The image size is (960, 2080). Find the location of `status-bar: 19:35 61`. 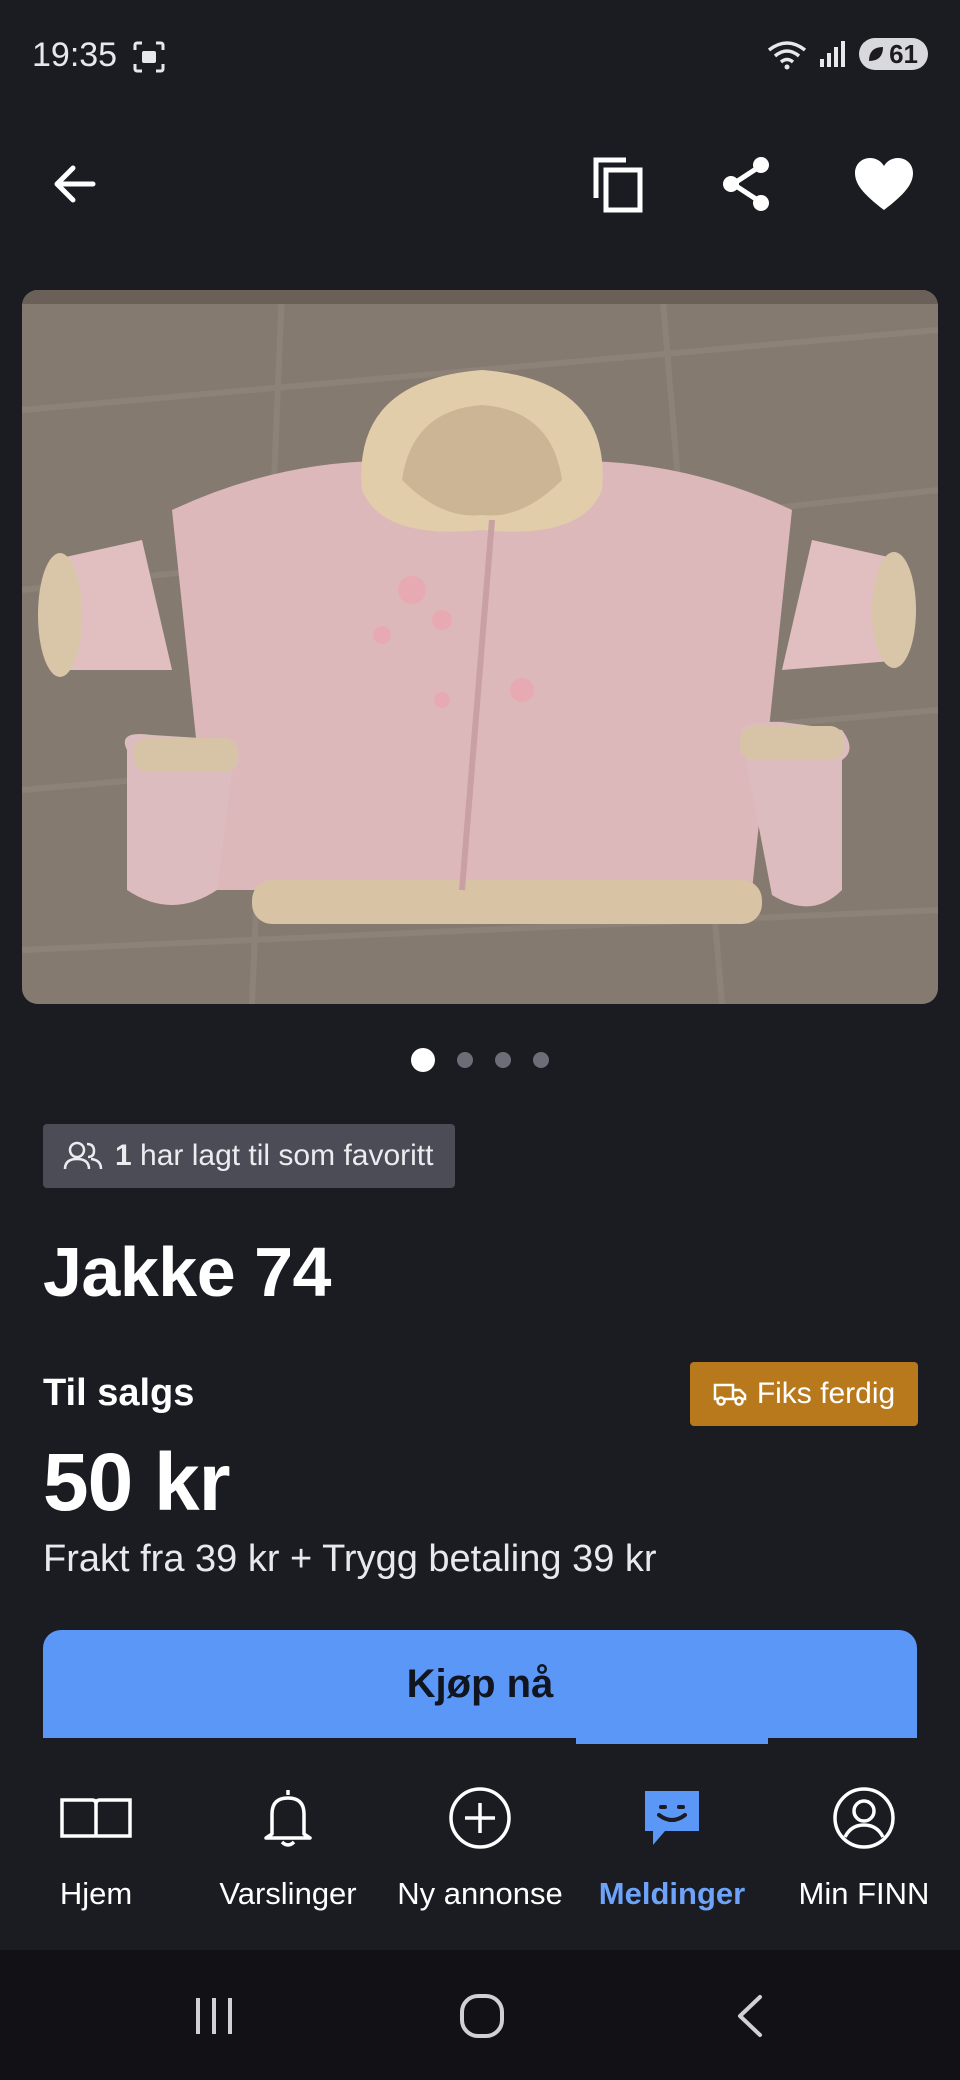

status-bar: 19:35 61 is located at coordinates (480, 58).